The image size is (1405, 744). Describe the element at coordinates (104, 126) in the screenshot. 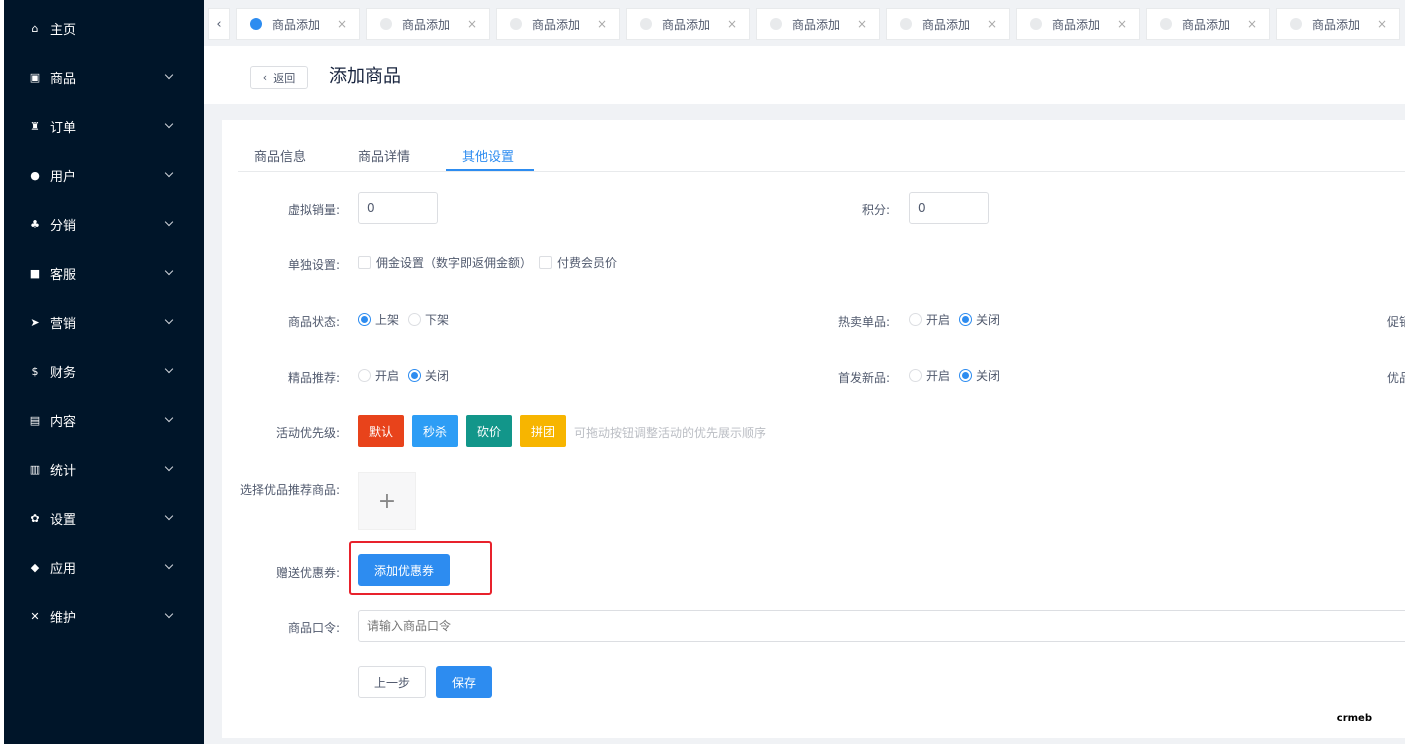

I see `sidebar-item-orders: ♜ 订单` at that location.